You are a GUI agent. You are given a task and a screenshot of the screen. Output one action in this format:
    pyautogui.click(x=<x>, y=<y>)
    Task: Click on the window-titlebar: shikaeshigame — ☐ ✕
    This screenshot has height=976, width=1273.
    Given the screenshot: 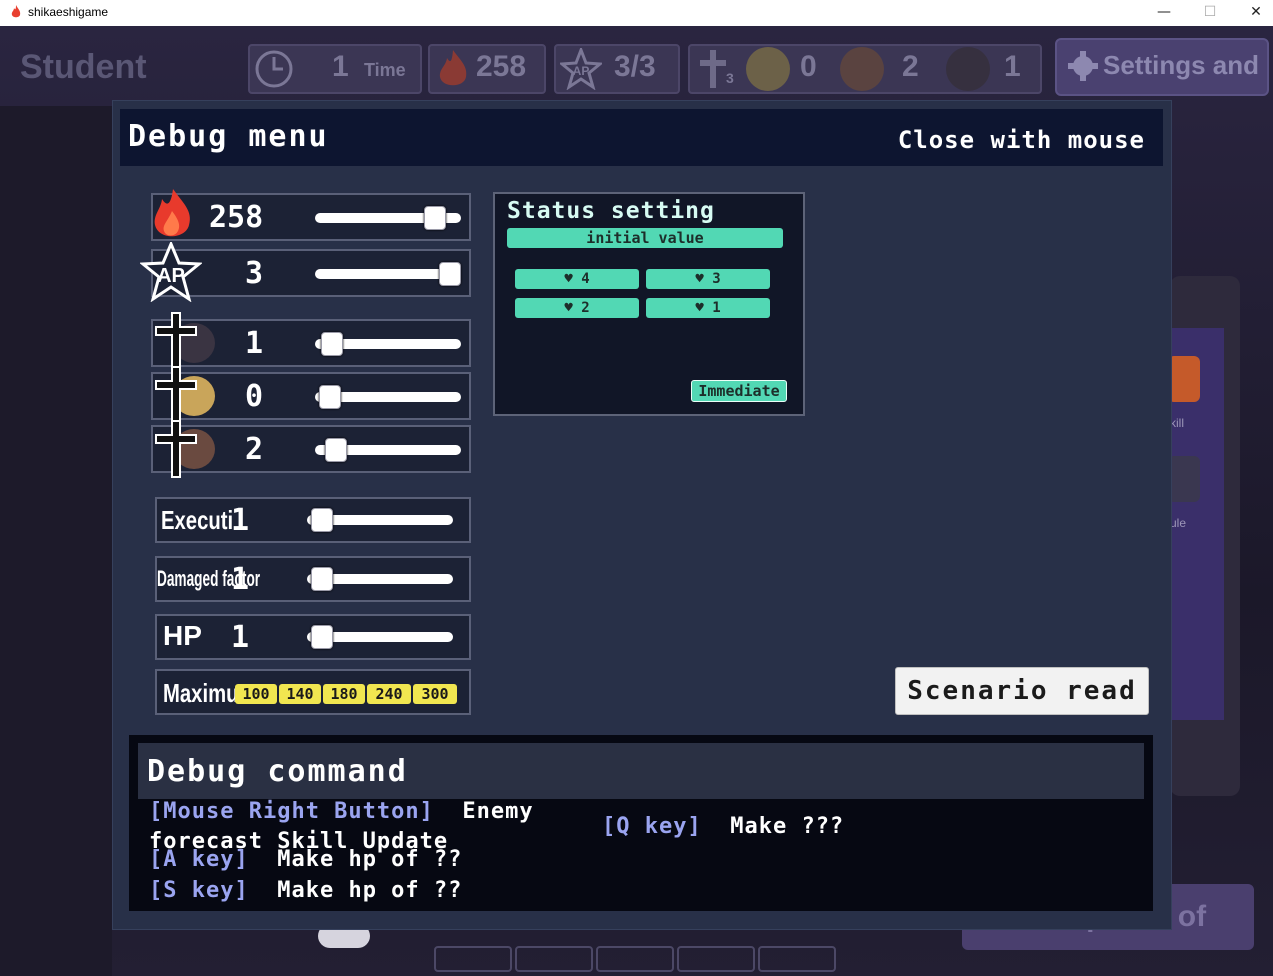 What is the action you would take?
    pyautogui.click(x=636, y=13)
    